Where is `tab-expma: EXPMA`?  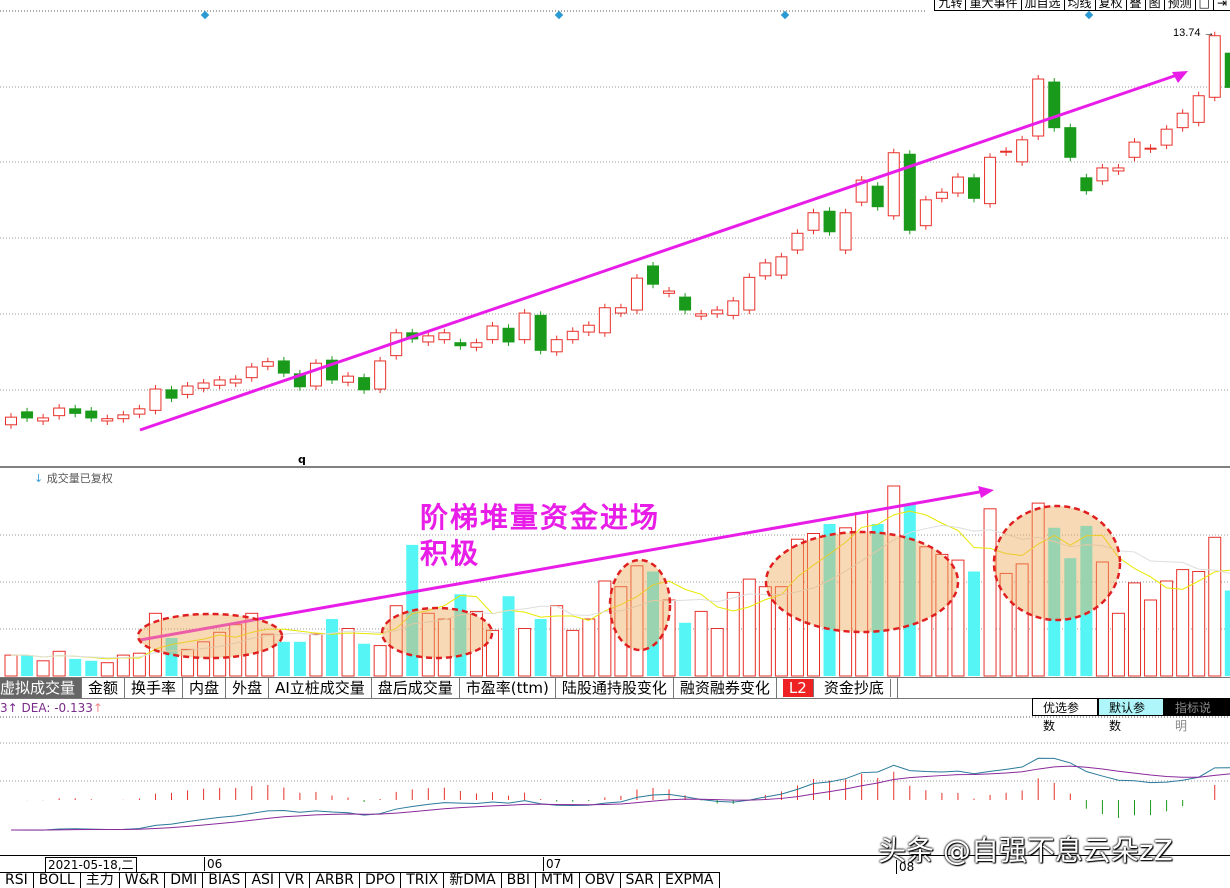 tab-expma: EXPMA is located at coordinates (690, 880).